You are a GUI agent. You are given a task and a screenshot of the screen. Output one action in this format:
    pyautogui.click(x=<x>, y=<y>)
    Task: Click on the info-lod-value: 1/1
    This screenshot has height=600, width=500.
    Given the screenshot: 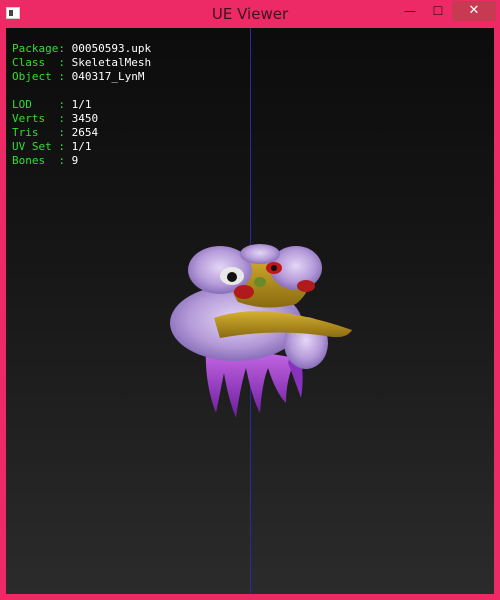 What is the action you would take?
    pyautogui.click(x=81, y=104)
    